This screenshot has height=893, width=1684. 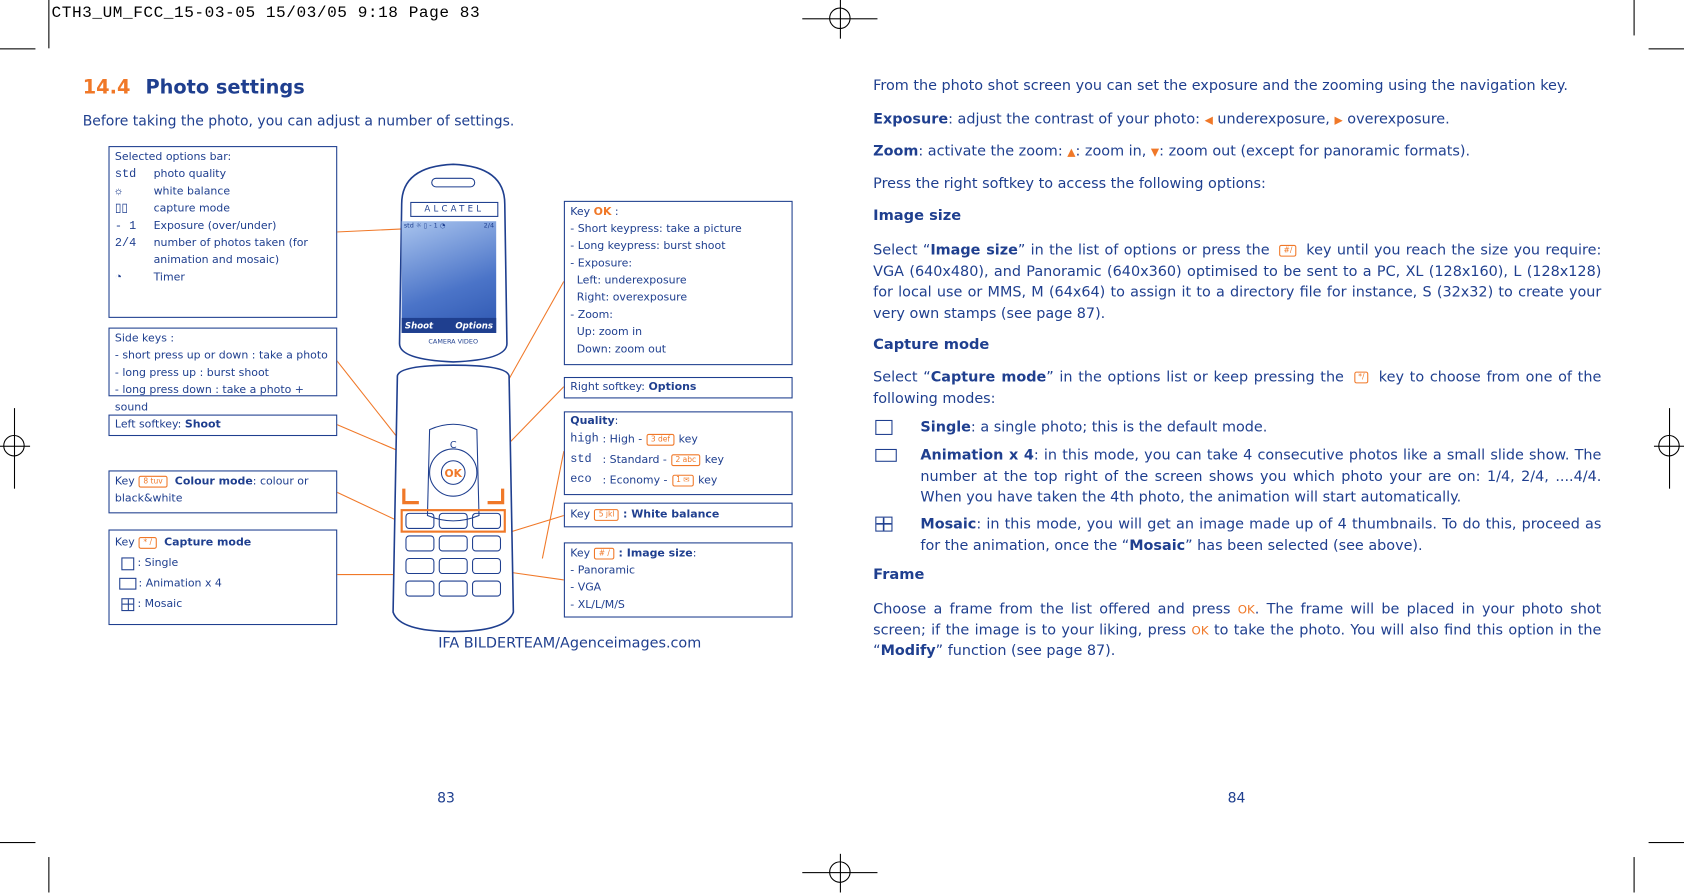 I want to click on mode-label: : Animation x 4, so click(x=180, y=583).